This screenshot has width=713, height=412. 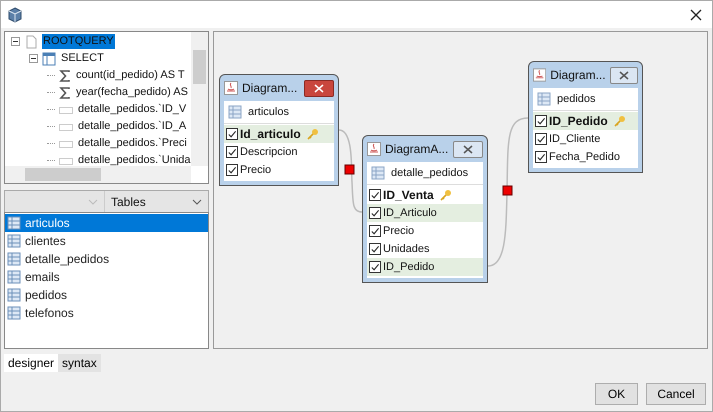 I want to click on object-type-dropdown: Tables, so click(x=156, y=201).